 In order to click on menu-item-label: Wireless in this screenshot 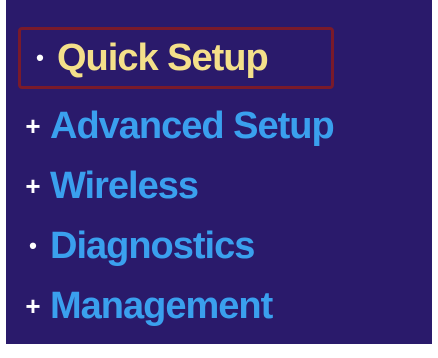, I will do `click(124, 186)`.